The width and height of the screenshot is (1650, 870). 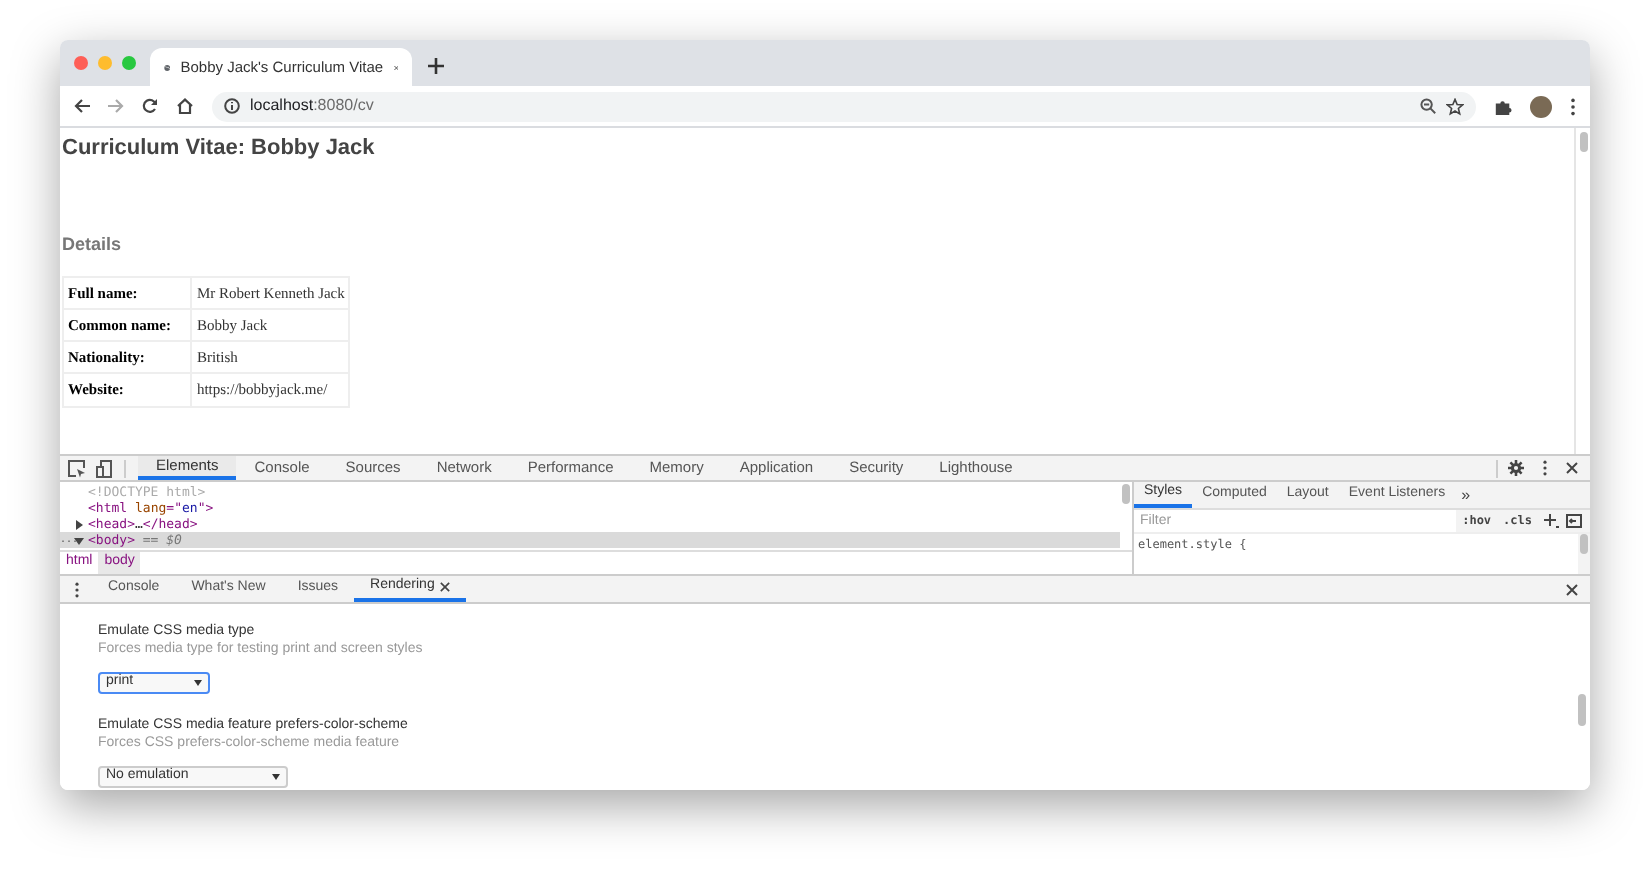 I want to click on settings-icon, so click(x=1516, y=468).